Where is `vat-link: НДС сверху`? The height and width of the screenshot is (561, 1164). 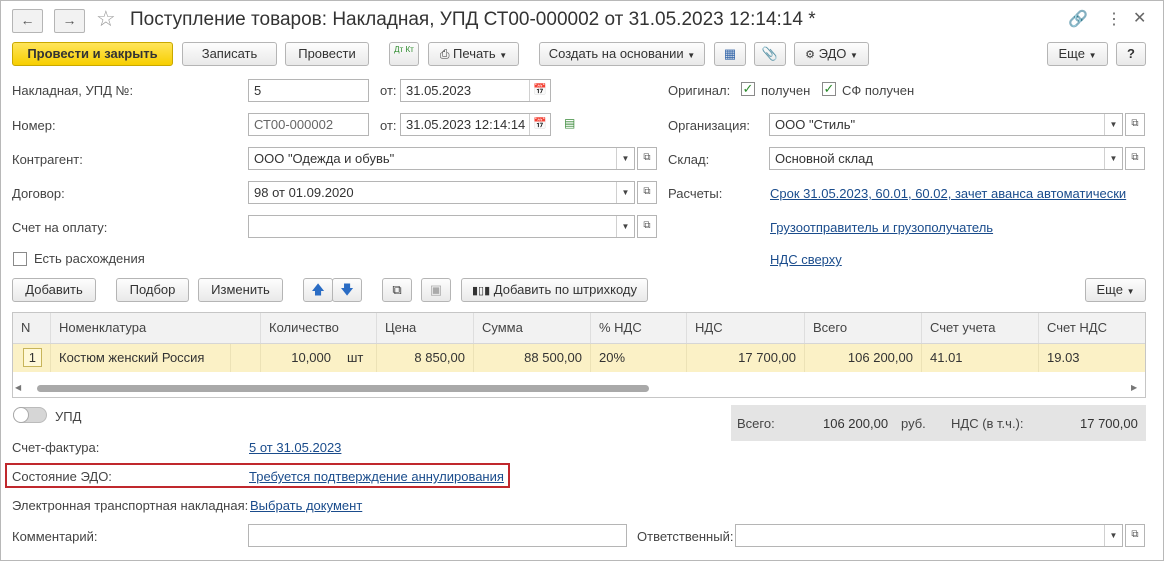
vat-link: НДС сверху is located at coordinates (806, 259).